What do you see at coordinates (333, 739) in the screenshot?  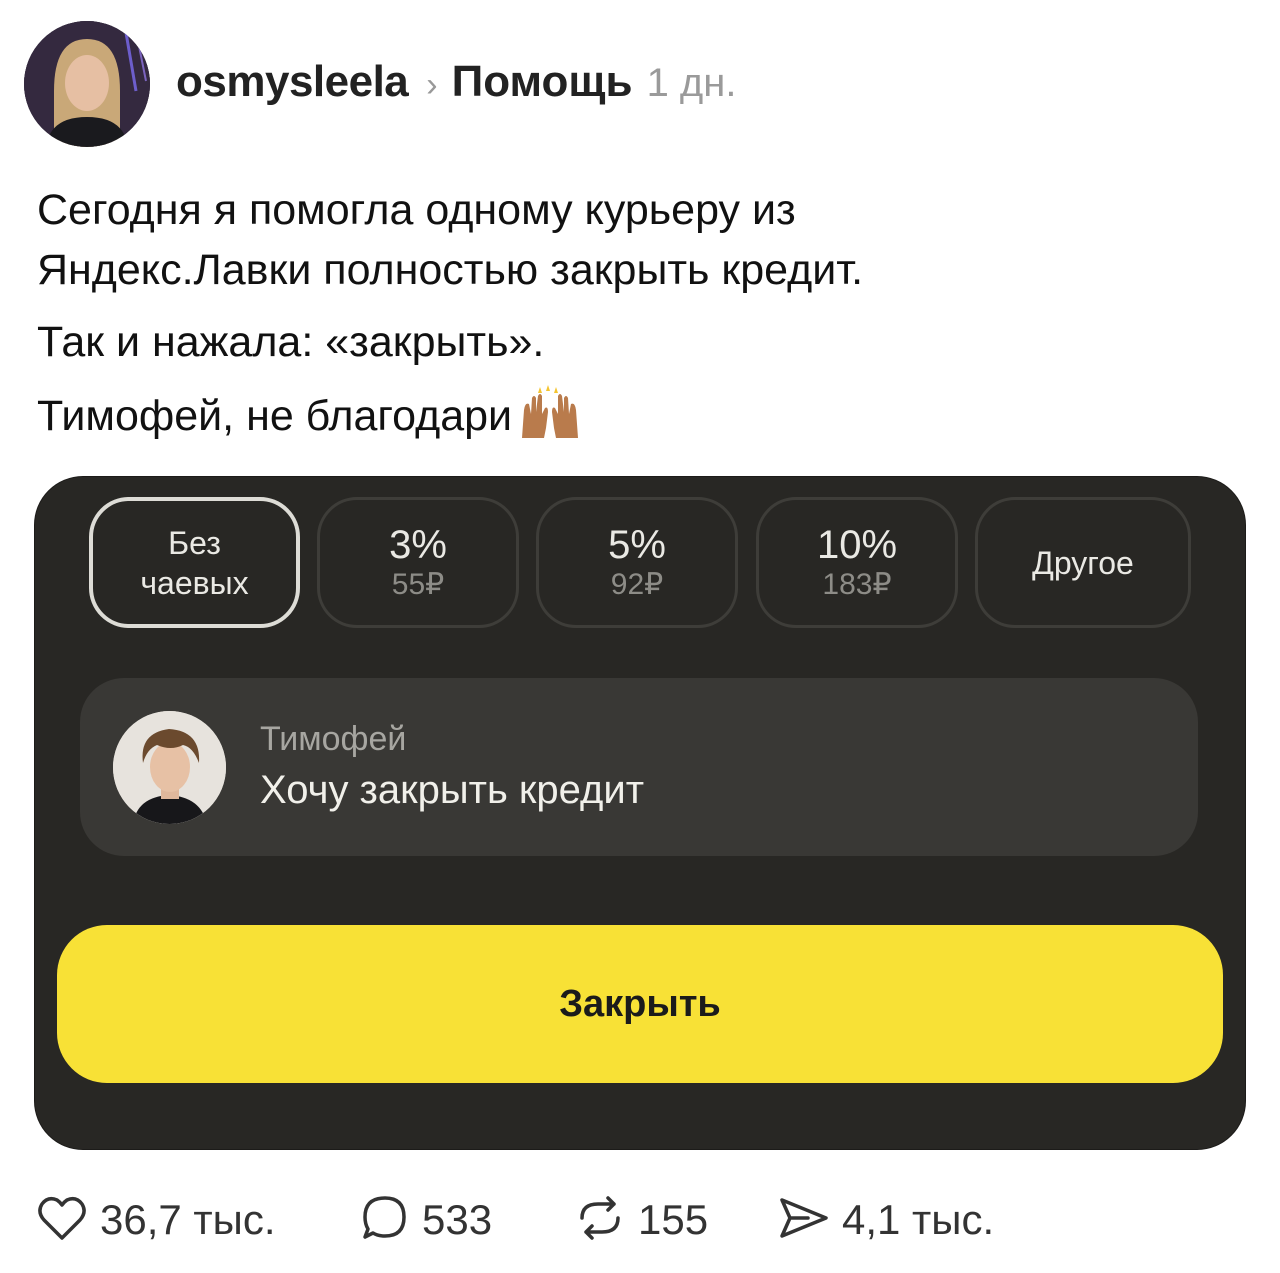 I see `sender-name: Тимофей` at bounding box center [333, 739].